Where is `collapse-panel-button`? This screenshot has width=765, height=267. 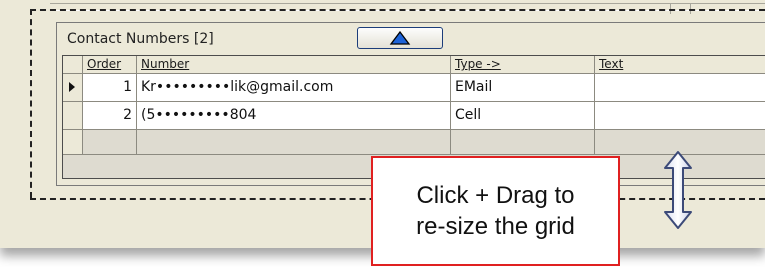
collapse-panel-button is located at coordinates (400, 38).